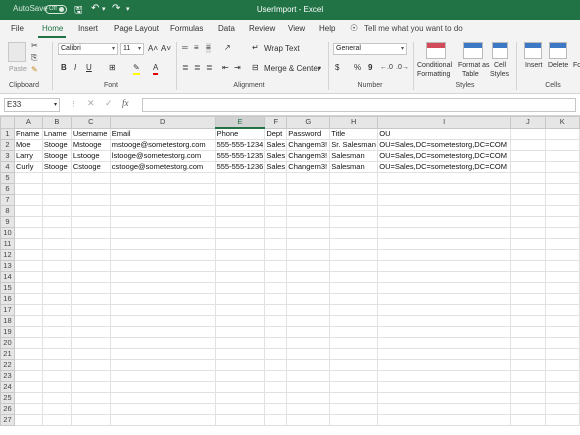 This screenshot has width=580, height=435. What do you see at coordinates (56, 299) in the screenshot?
I see `cell-b16` at bounding box center [56, 299].